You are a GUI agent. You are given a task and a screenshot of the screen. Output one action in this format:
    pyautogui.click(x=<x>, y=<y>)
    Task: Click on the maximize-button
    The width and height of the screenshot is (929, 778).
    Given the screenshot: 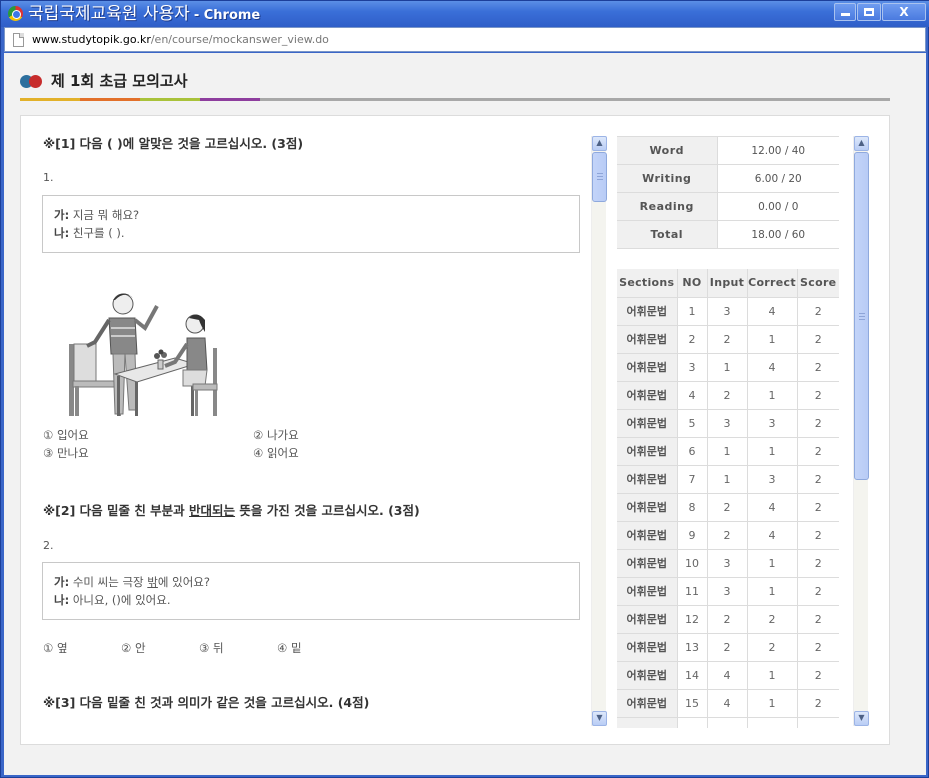 What is the action you would take?
    pyautogui.click(x=869, y=12)
    